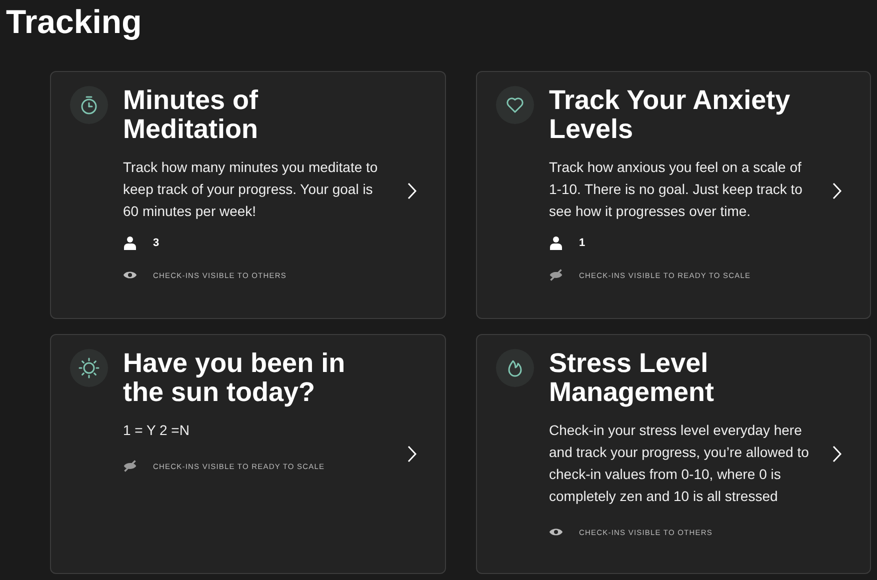  Describe the element at coordinates (670, 115) in the screenshot. I see `card-title: Track Your Anxiety Levels` at that location.